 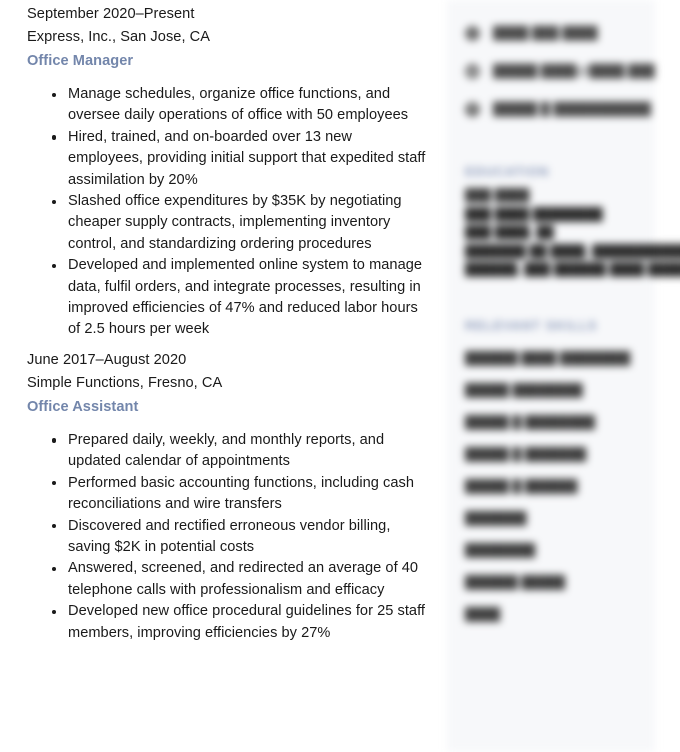 What do you see at coordinates (574, 70) in the screenshot?
I see `contact-email-text: █████ ████@████.███` at bounding box center [574, 70].